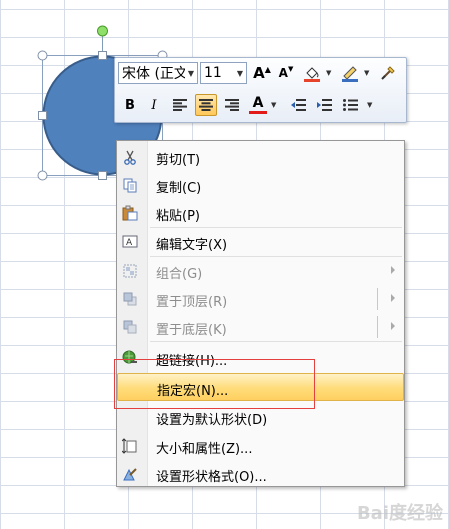 Image resolution: width=449 pixels, height=529 pixels. I want to click on font-name-value: 宋体 (正文, so click(153, 74).